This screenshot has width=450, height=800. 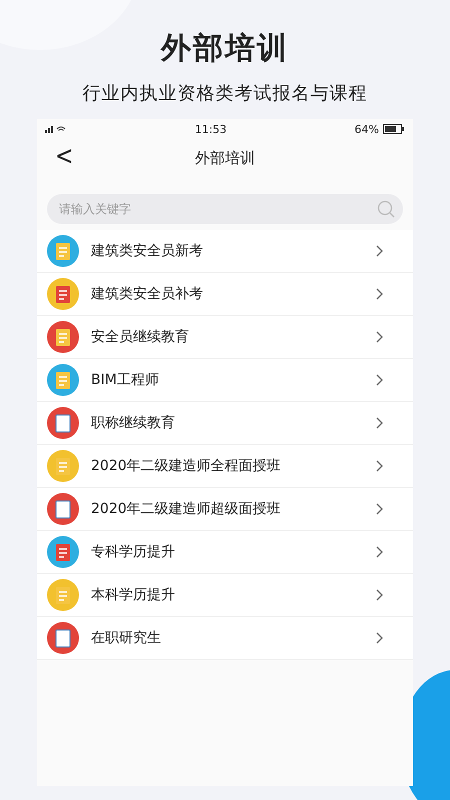 What do you see at coordinates (225, 423) in the screenshot?
I see `list-item: 职称继续教育` at bounding box center [225, 423].